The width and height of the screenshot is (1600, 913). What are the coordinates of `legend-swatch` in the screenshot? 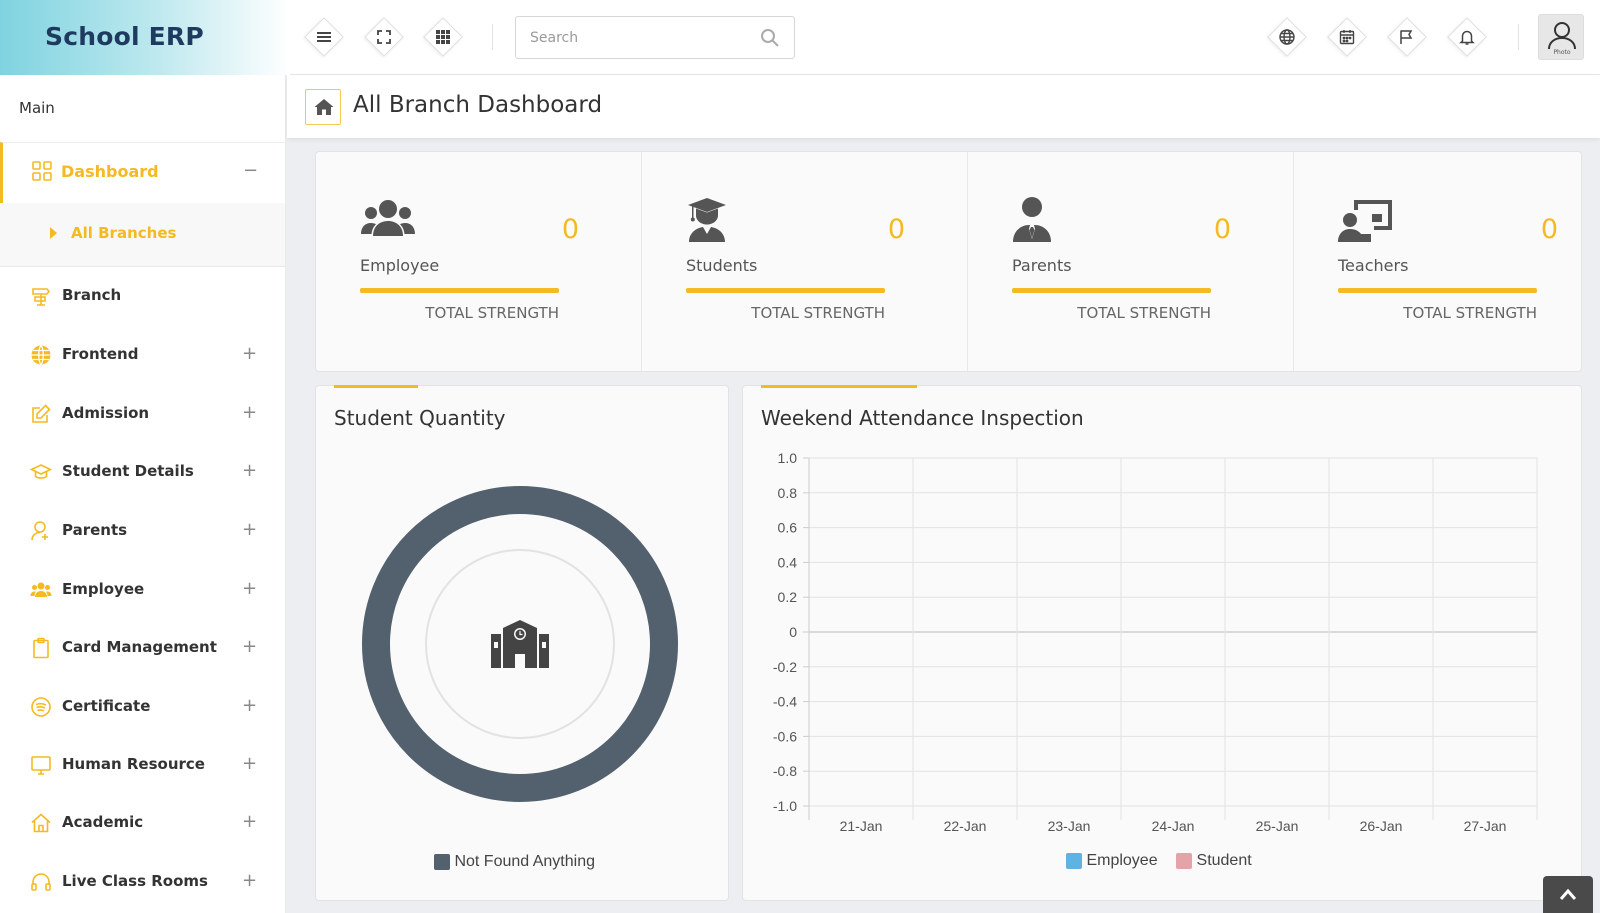 It's located at (442, 861).